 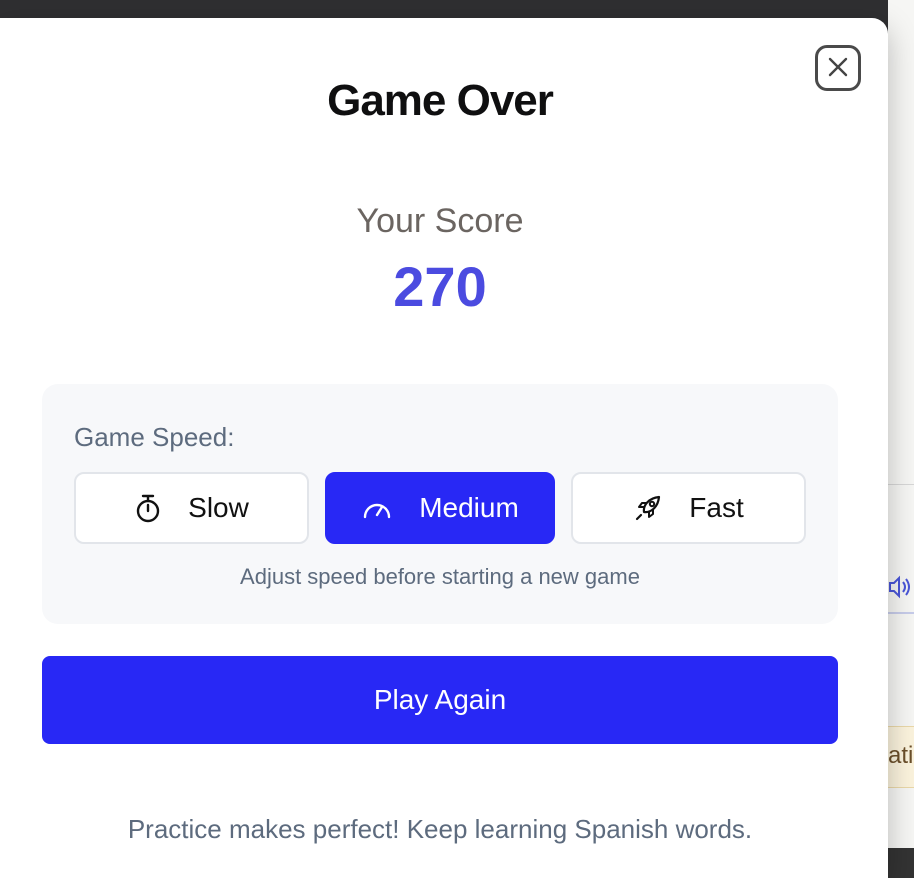 What do you see at coordinates (440, 576) in the screenshot?
I see `speed-hint: Adjust speed before starting a new game` at bounding box center [440, 576].